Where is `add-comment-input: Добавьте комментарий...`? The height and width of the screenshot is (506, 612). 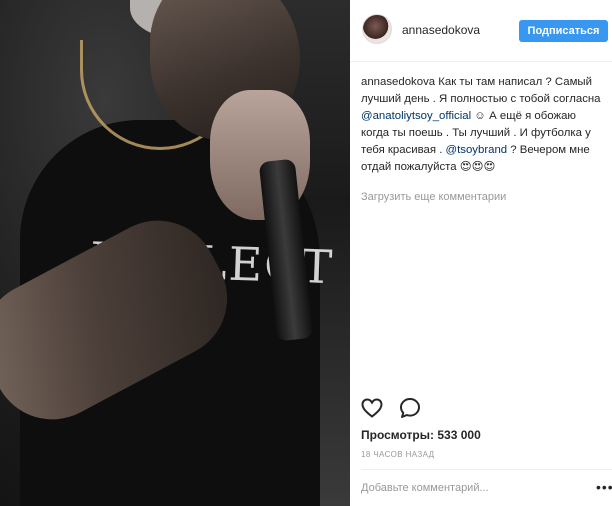
add-comment-input: Добавьте комментарий... is located at coordinates (425, 488).